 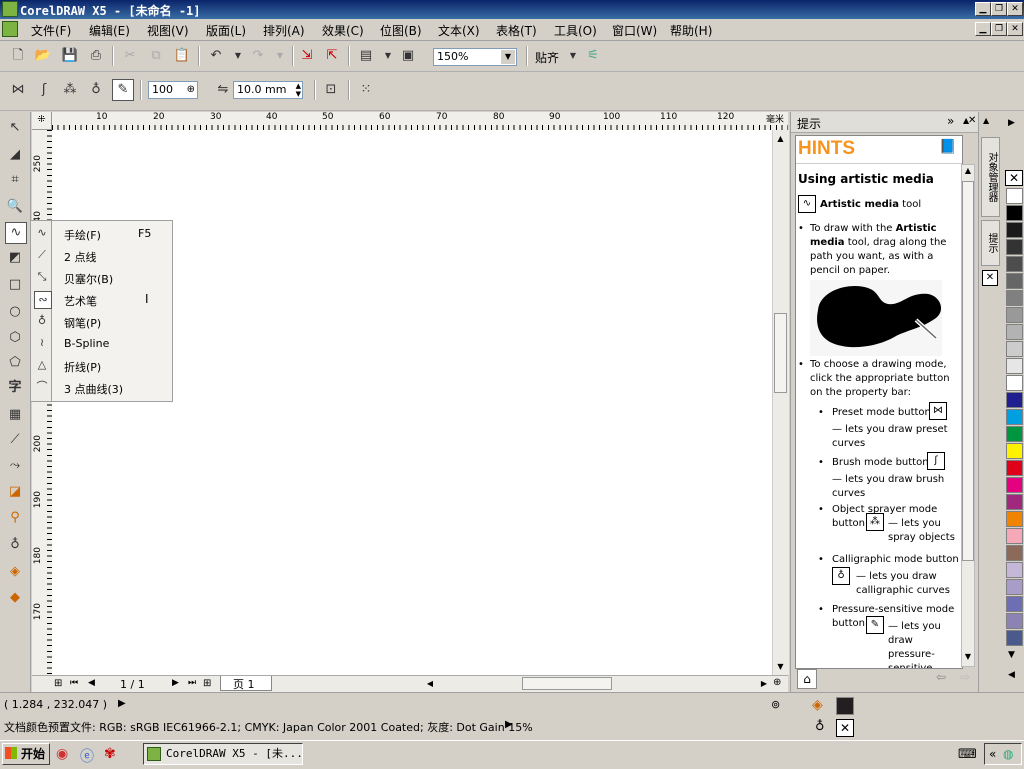 I want to click on hints-scroll-down-icon: ▼, so click(x=968, y=658).